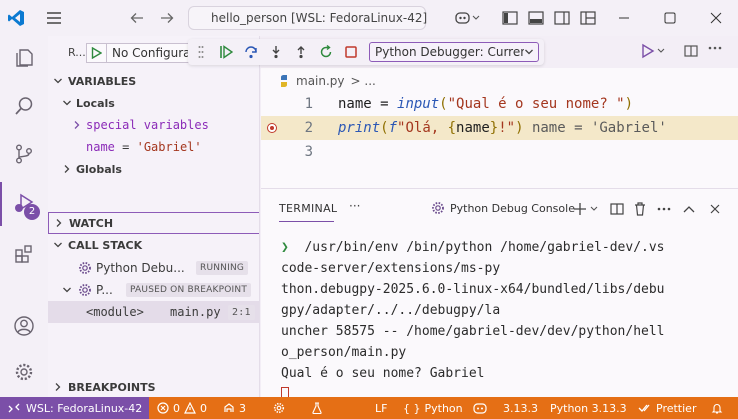 The image size is (738, 419). I want to click on continue-icon, so click(226, 52).